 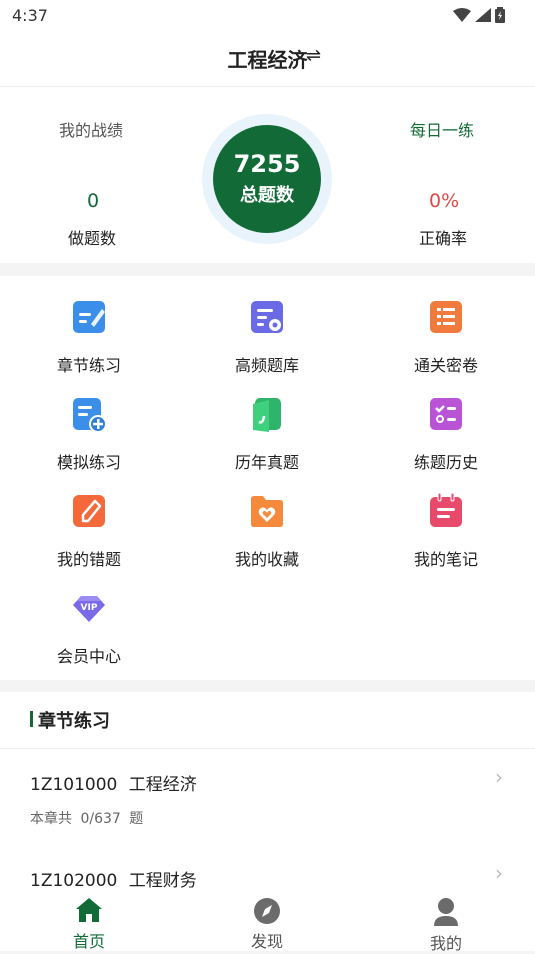 What do you see at coordinates (462, 15) in the screenshot?
I see `wifi-icon` at bounding box center [462, 15].